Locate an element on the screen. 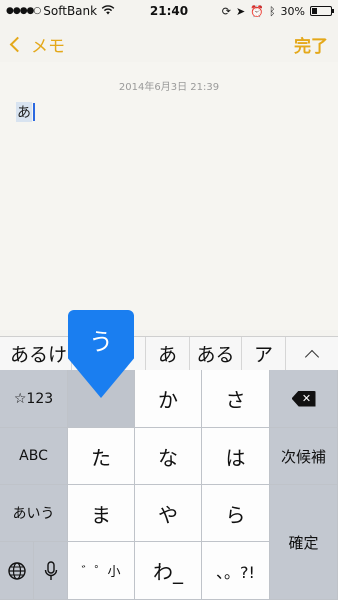 This screenshot has width=338, height=600. expand-candidates-button is located at coordinates (312, 353).